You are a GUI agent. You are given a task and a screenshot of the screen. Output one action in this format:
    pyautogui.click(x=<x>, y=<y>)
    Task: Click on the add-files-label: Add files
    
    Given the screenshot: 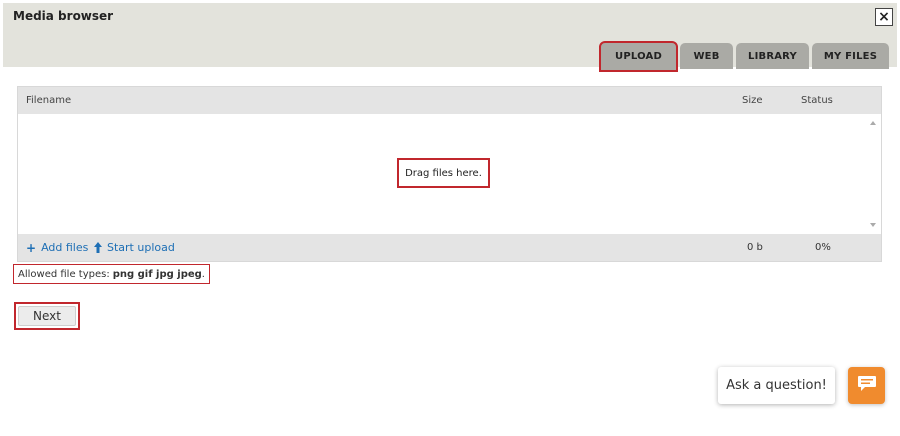 What is the action you would take?
    pyautogui.click(x=65, y=247)
    